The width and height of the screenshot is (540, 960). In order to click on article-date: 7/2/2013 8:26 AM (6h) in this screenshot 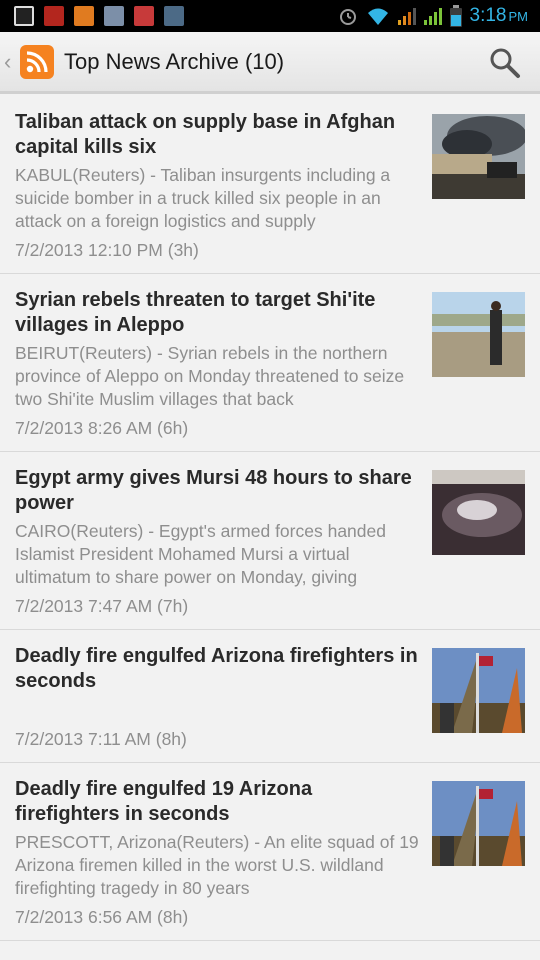, I will do `click(102, 428)`.